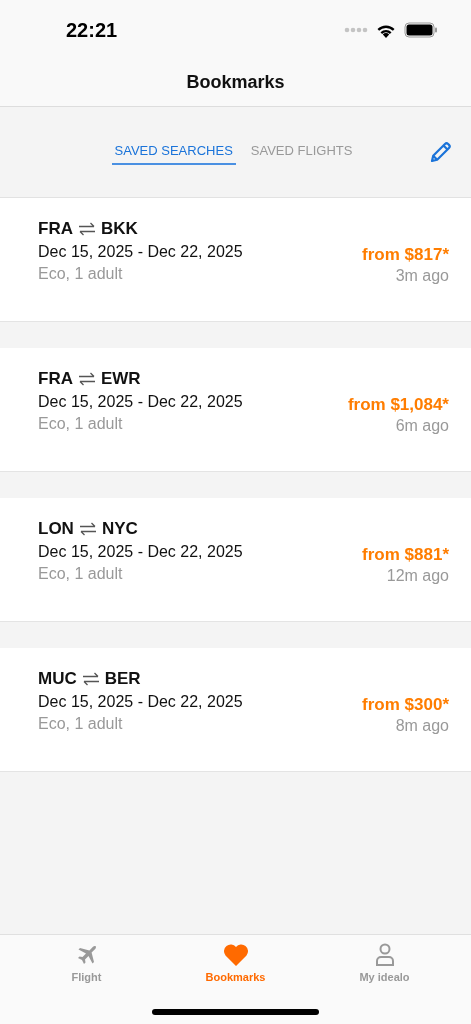 The width and height of the screenshot is (471, 1024). What do you see at coordinates (57, 679) in the screenshot?
I see `origin-code: MUC` at bounding box center [57, 679].